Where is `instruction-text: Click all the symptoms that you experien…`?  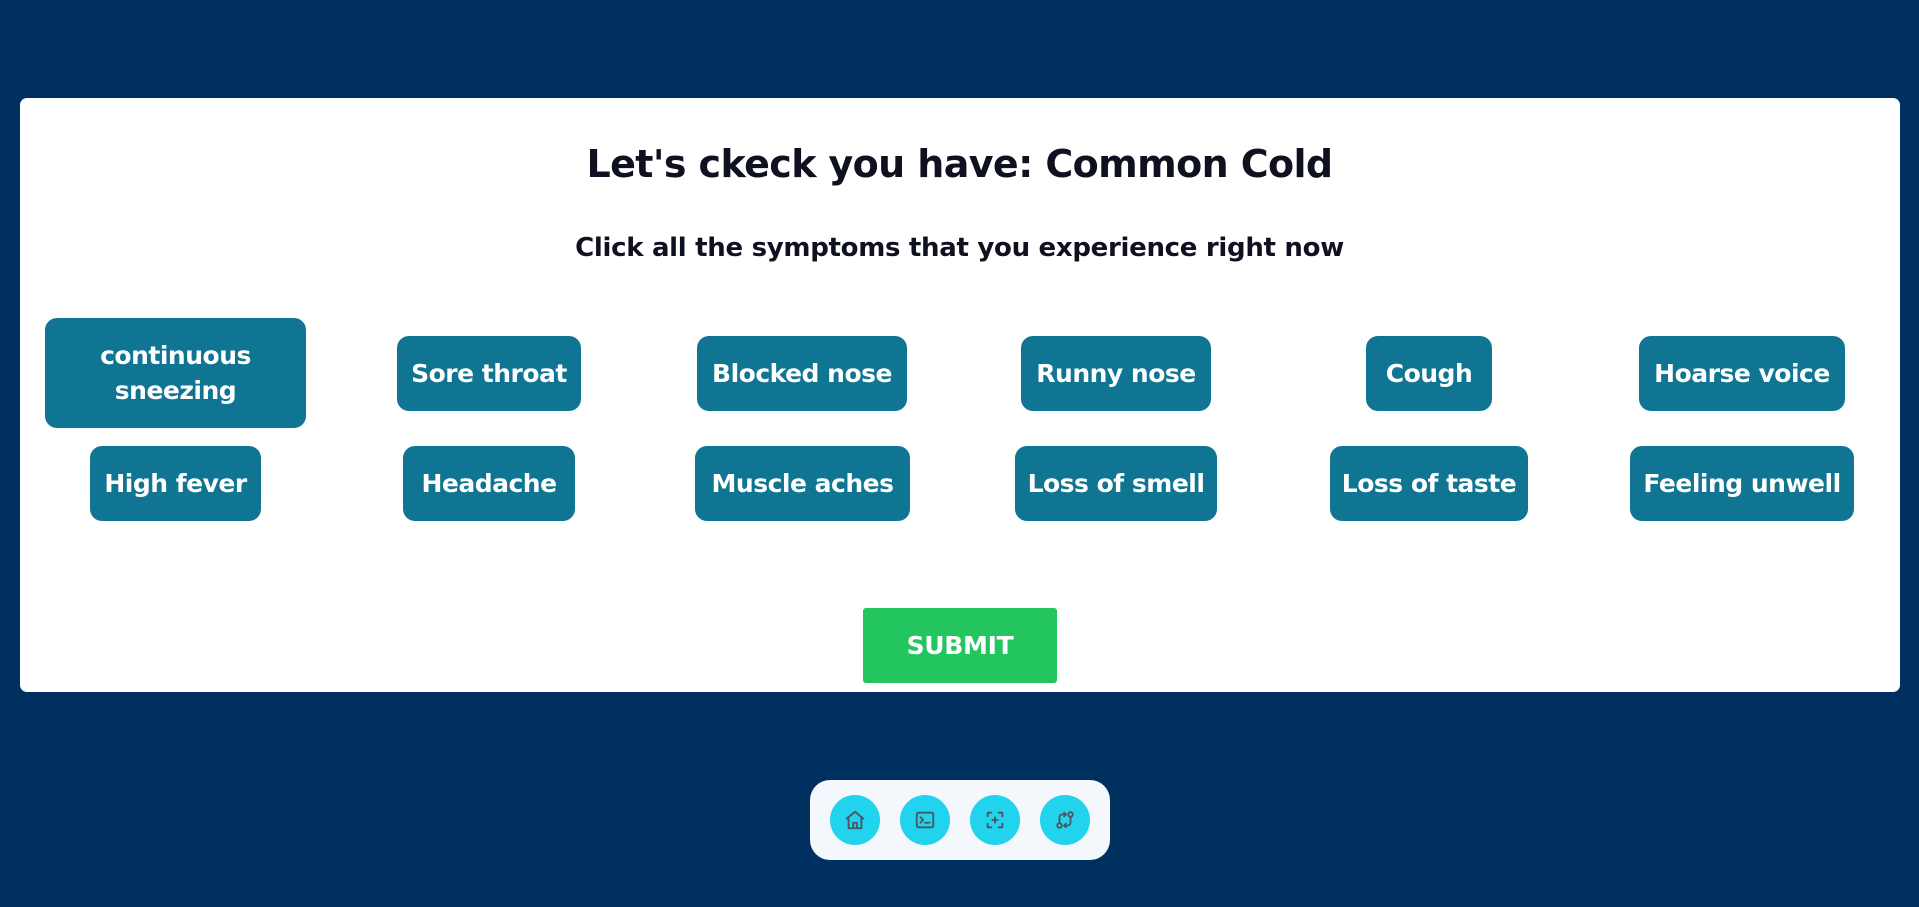 instruction-text: Click all the symptoms that you experien… is located at coordinates (959, 248).